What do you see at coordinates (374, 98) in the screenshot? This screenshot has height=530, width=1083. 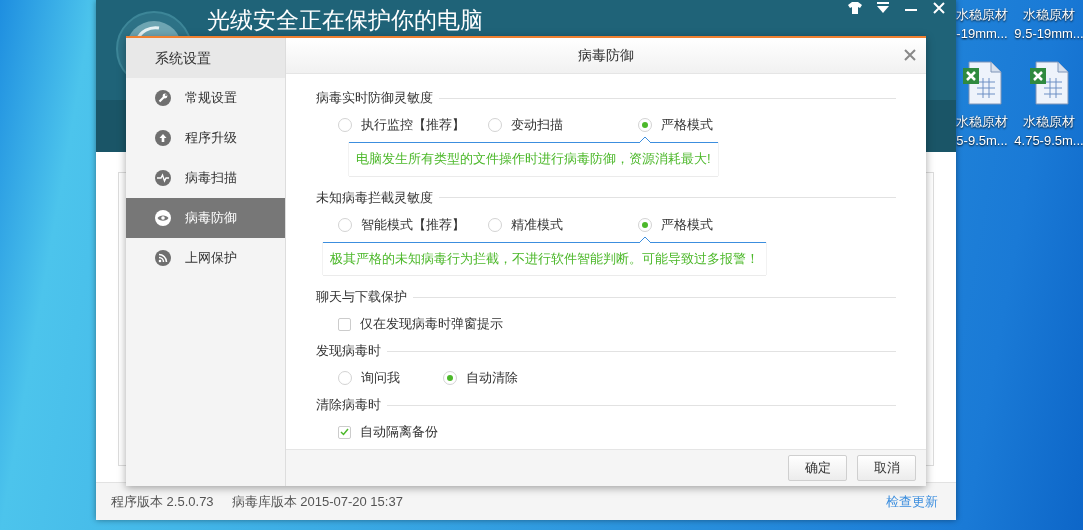 I see `section-heading: 病毒实时防御灵敏度` at bounding box center [374, 98].